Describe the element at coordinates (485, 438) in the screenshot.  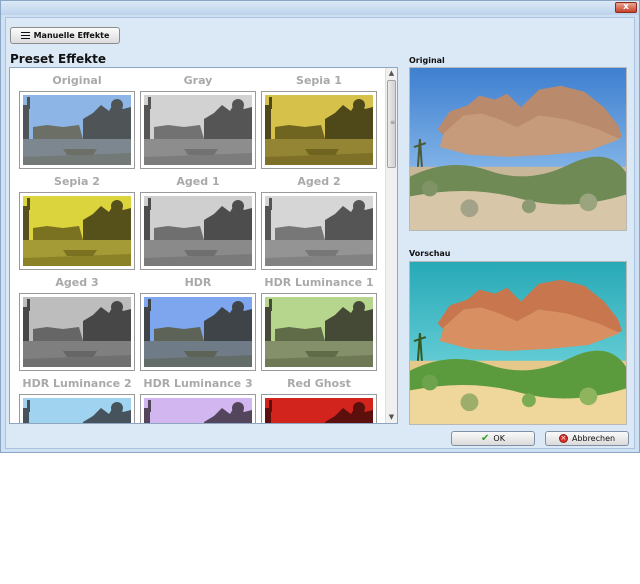
I see `checkmark-icon: ✔` at that location.